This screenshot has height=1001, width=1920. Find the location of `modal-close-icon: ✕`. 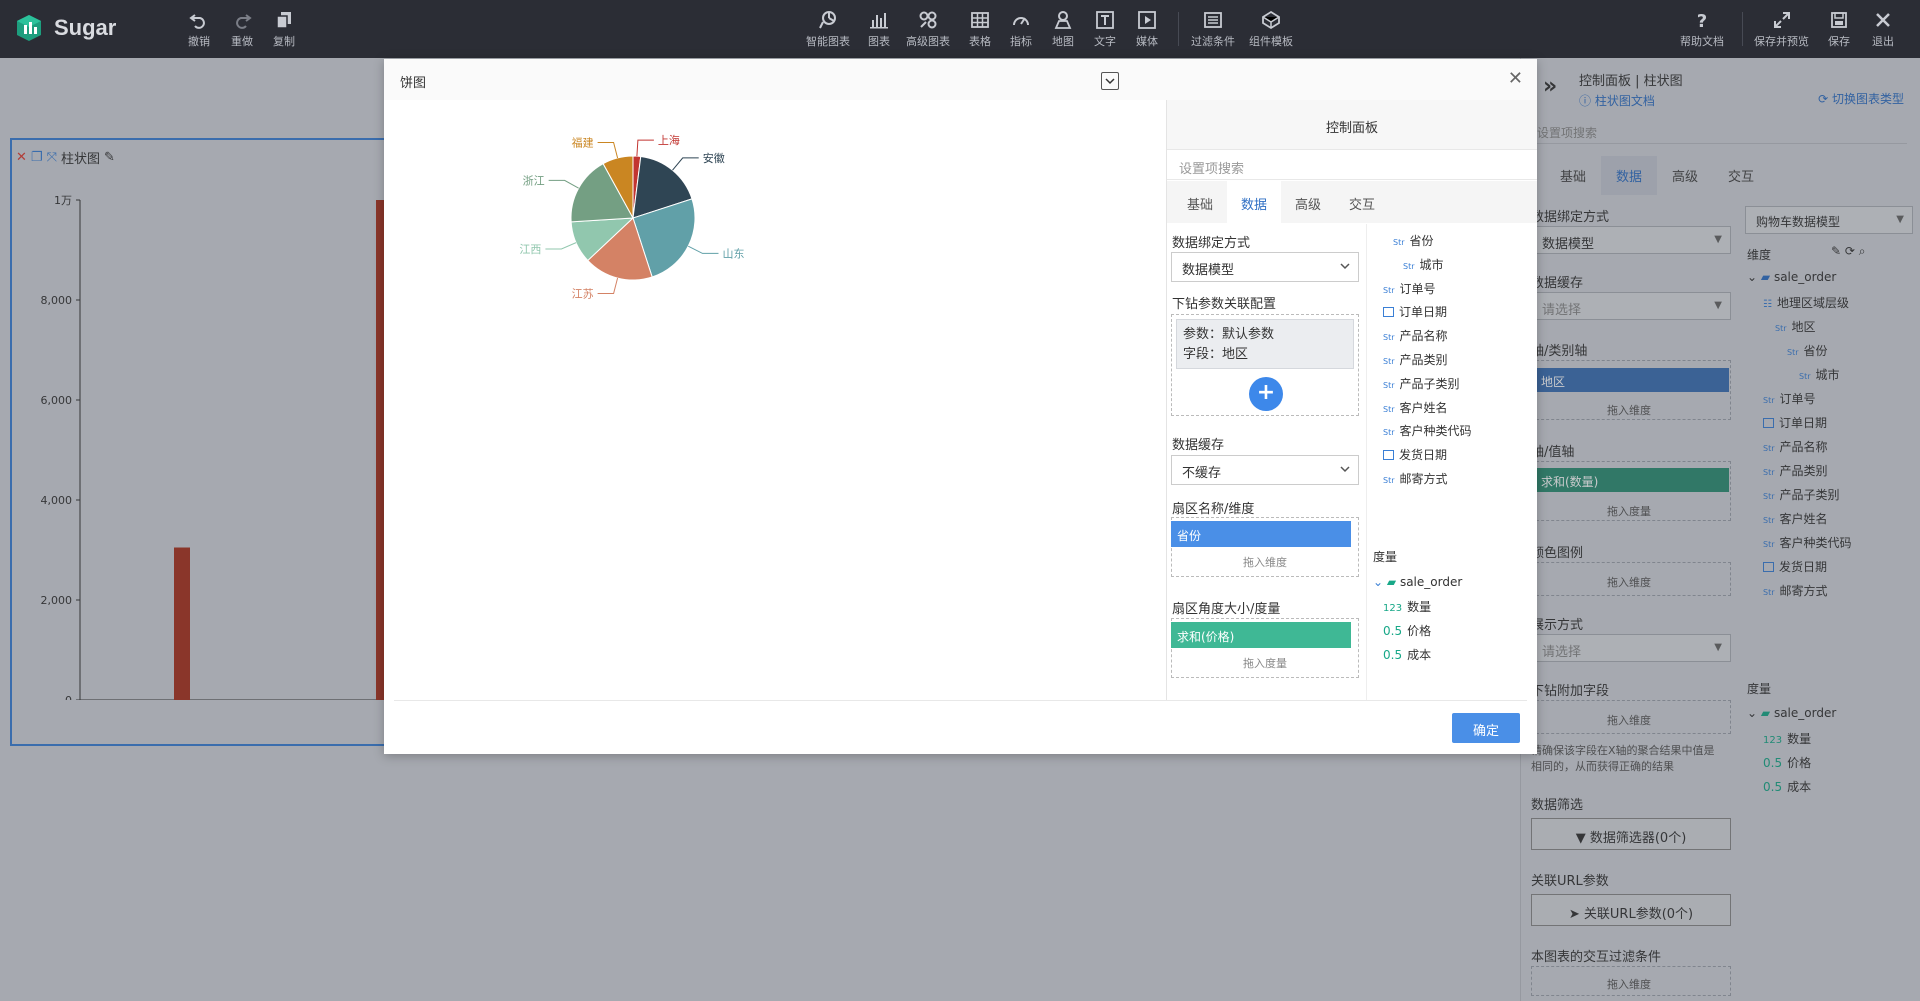

modal-close-icon: ✕ is located at coordinates (1515, 79).